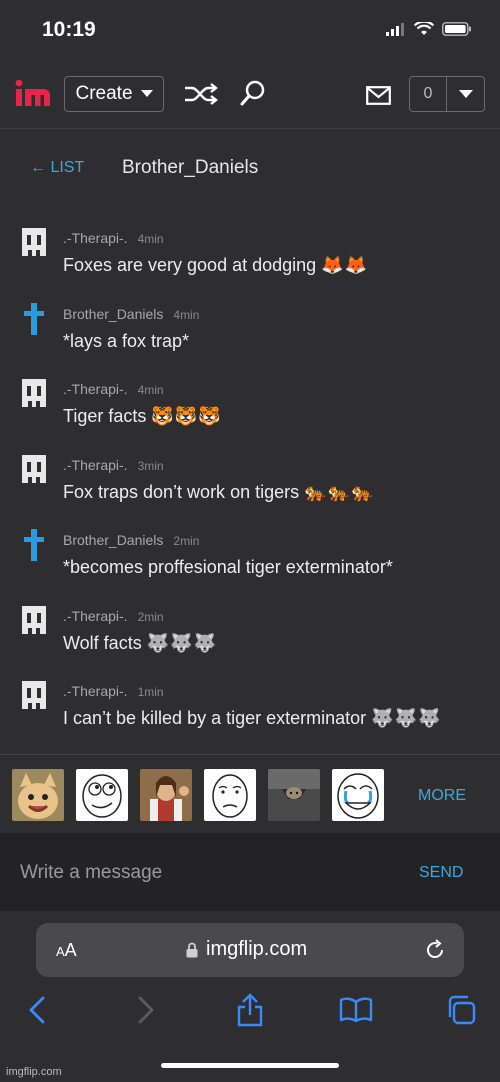  Describe the element at coordinates (146, 1010) in the screenshot. I see `forward-icon` at that location.